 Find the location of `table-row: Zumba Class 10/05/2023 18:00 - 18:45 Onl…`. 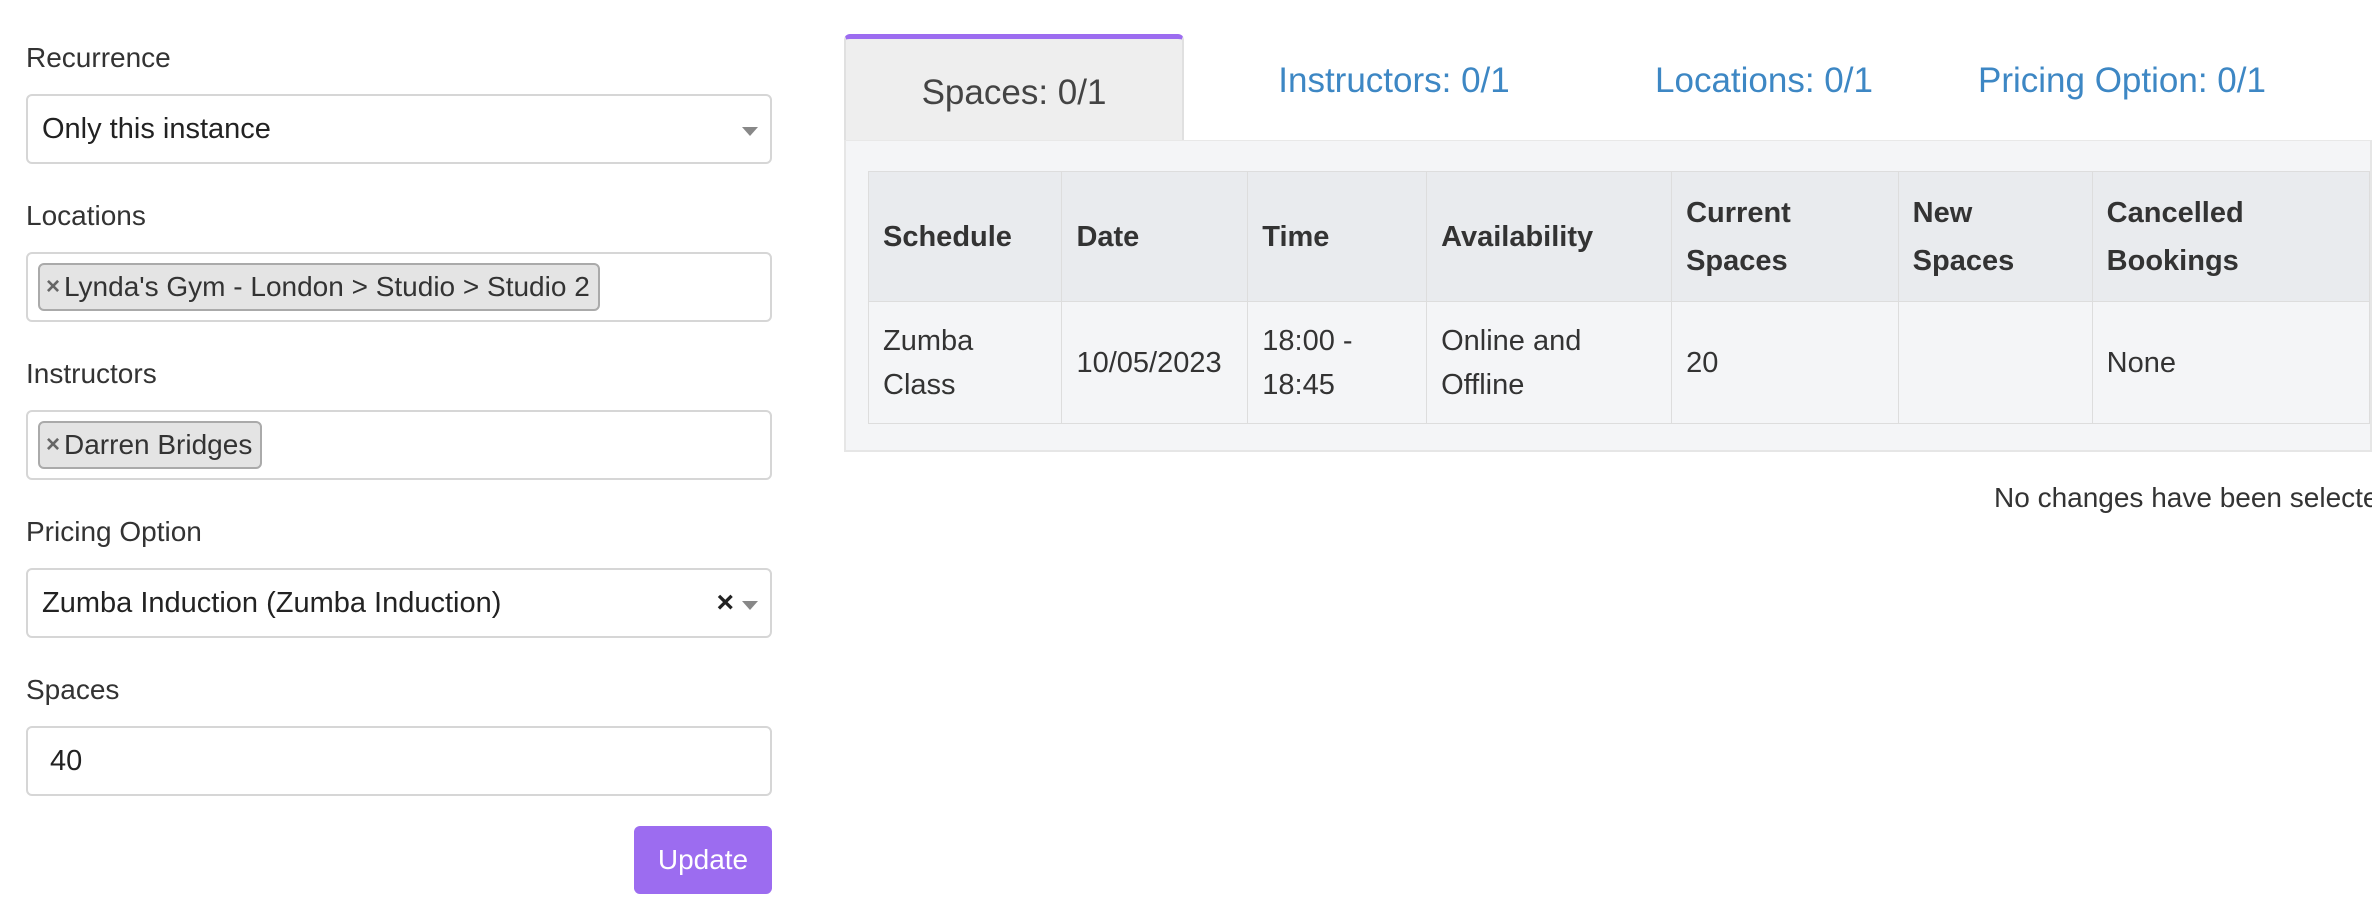

table-row: Zumba Class 10/05/2023 18:00 - 18:45 Onl… is located at coordinates (1619, 362).